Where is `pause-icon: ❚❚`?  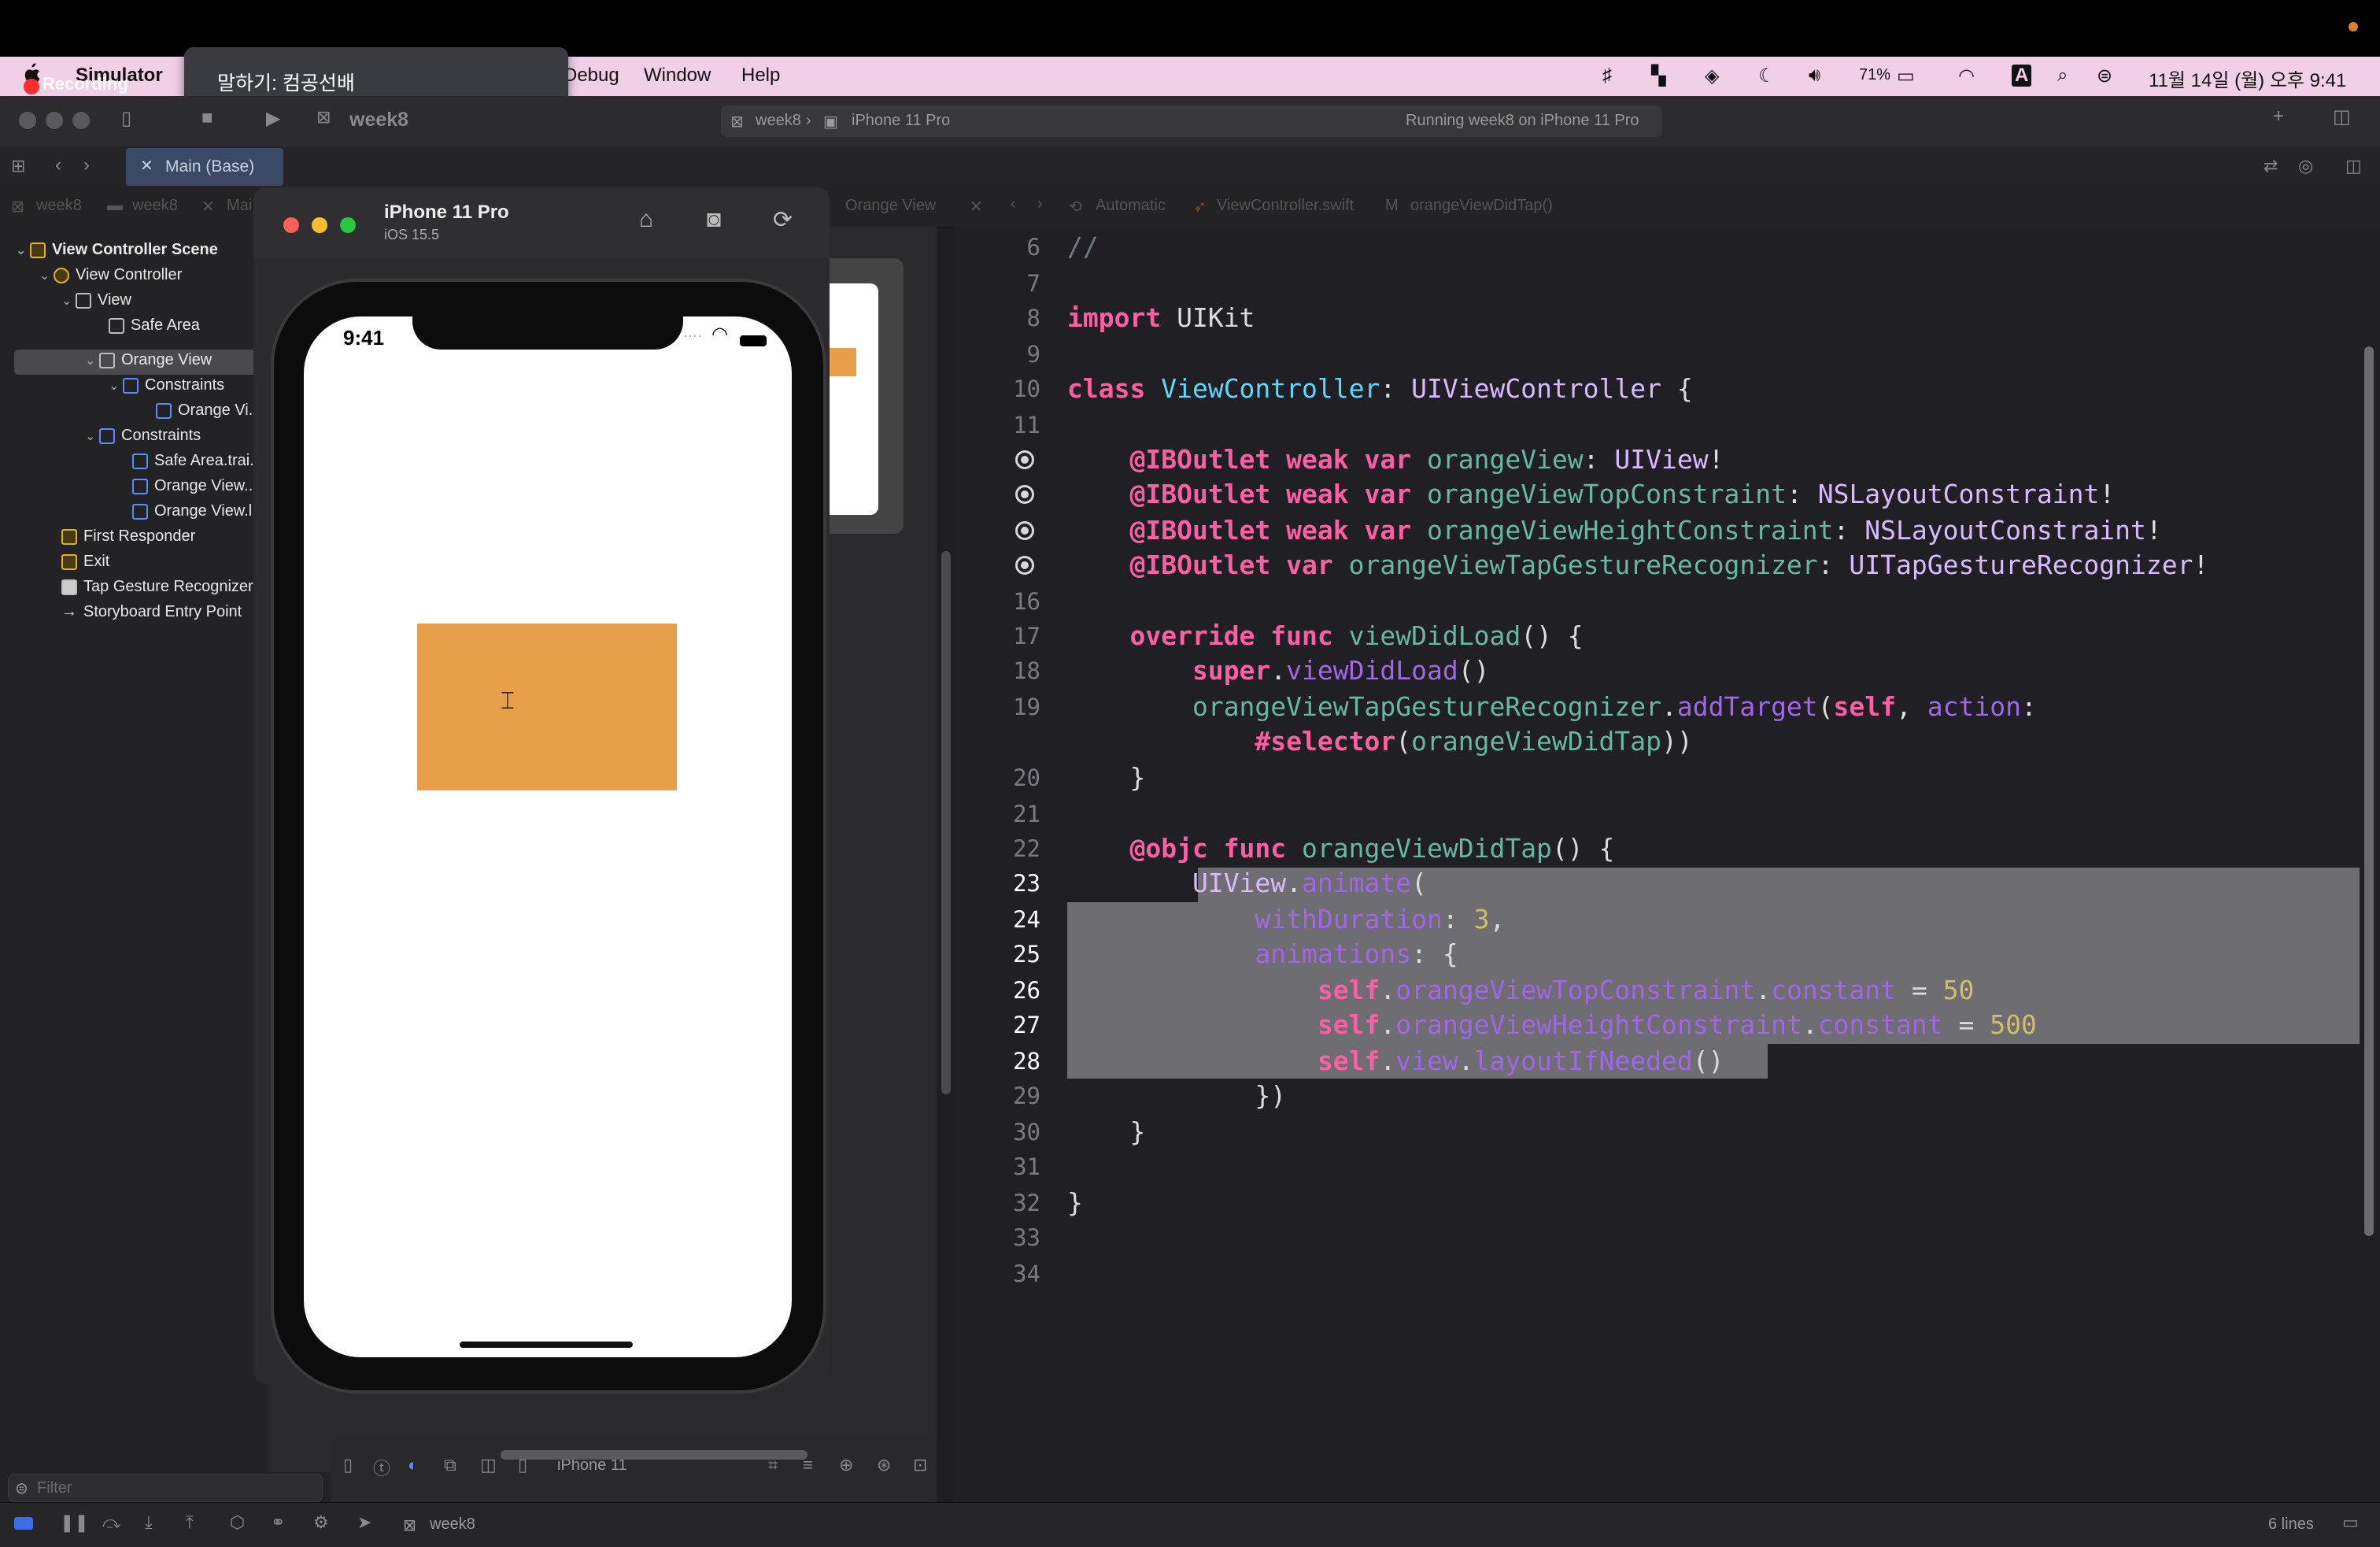 pause-icon: ❚❚ is located at coordinates (74, 1522).